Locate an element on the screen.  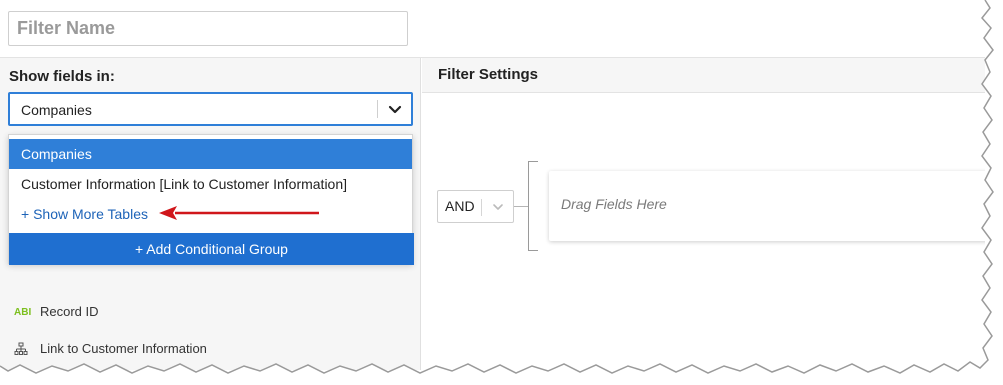
field-item-link-to-customer-information: Link to Customer Information is located at coordinates (110, 349).